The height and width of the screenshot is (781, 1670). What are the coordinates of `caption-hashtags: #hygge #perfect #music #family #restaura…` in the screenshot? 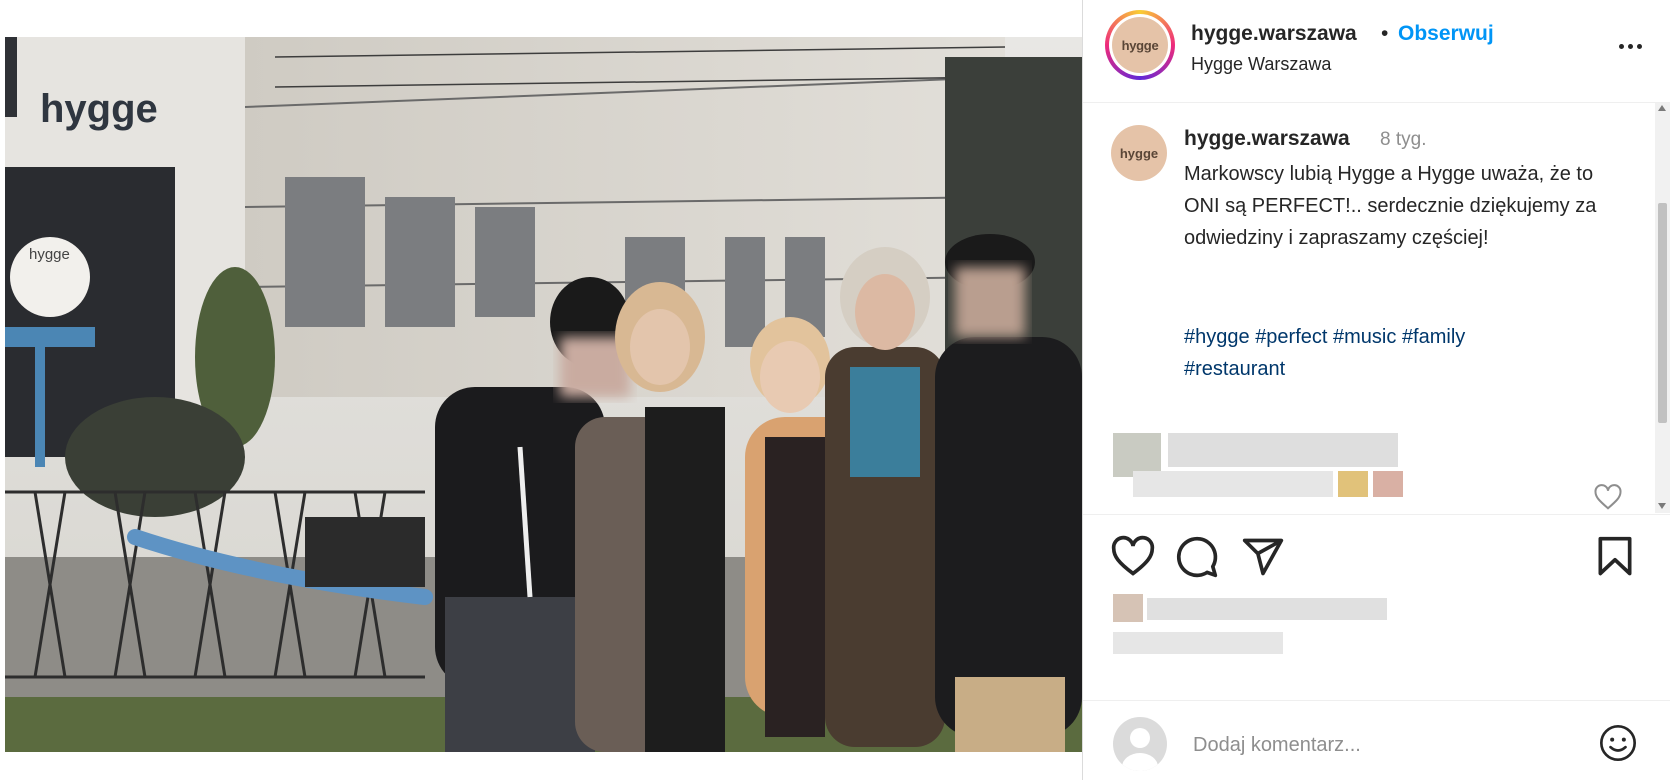 It's located at (1404, 353).